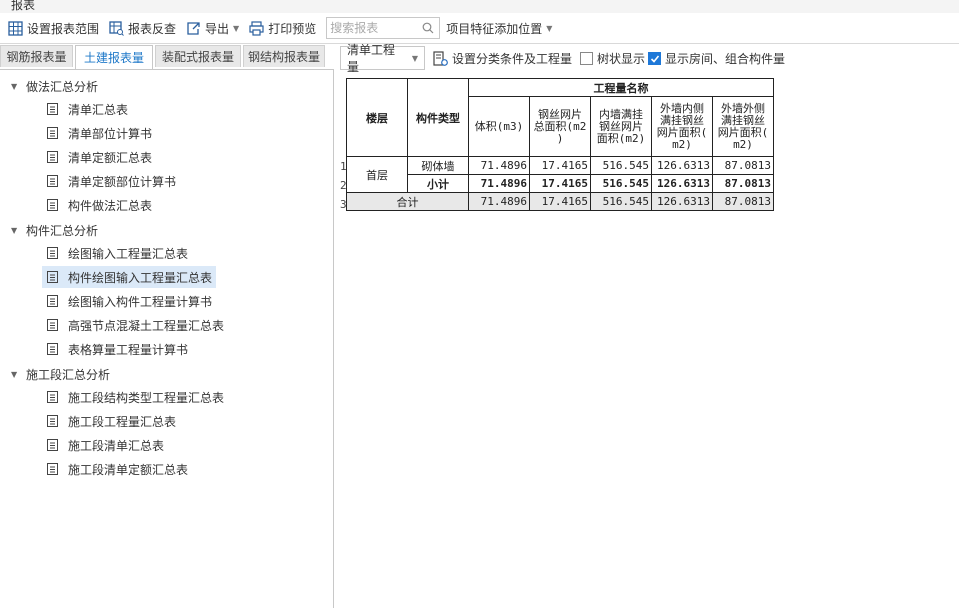  I want to click on classification-settings-icon, so click(440, 58).